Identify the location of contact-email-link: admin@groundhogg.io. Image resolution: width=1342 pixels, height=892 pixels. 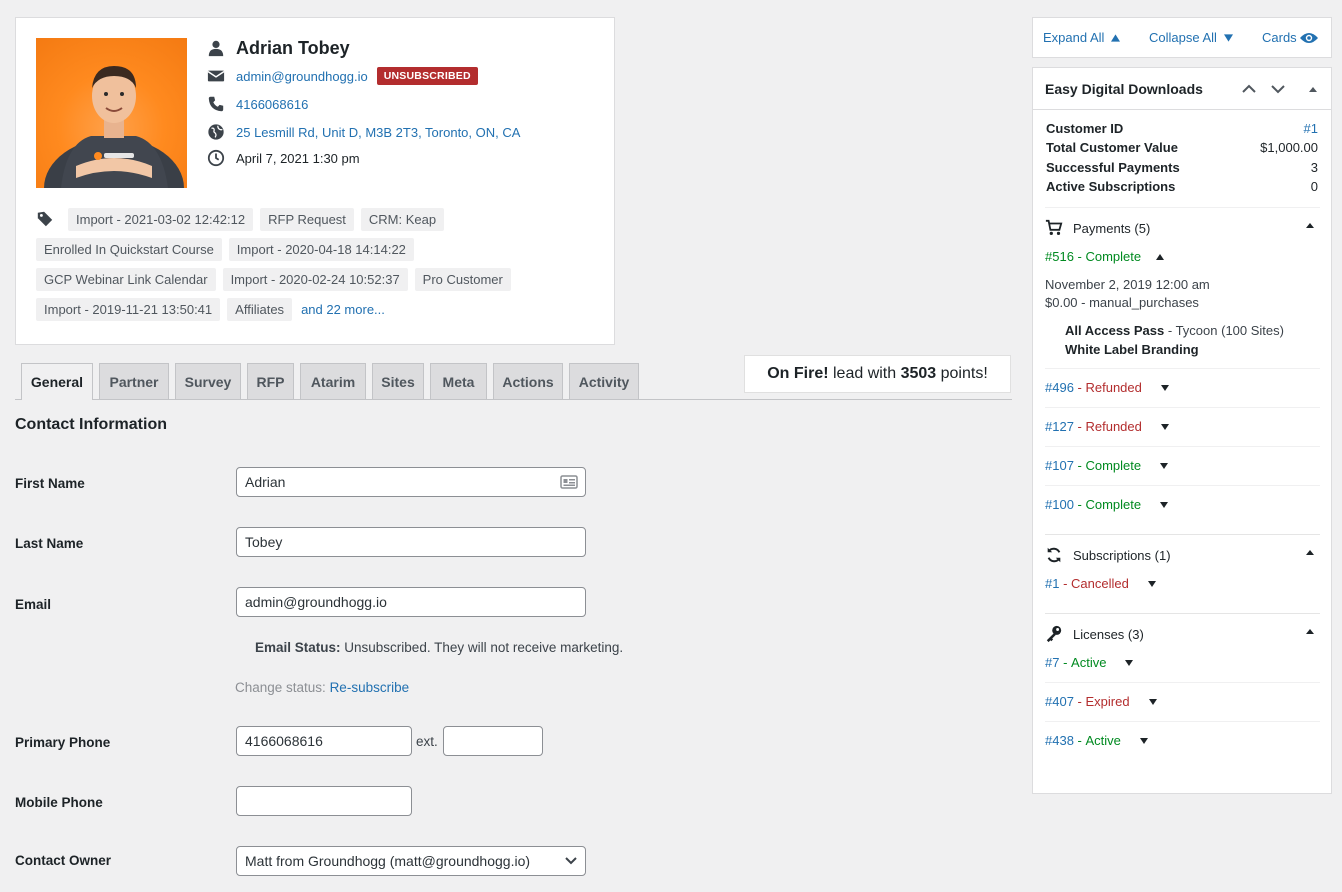
(302, 76).